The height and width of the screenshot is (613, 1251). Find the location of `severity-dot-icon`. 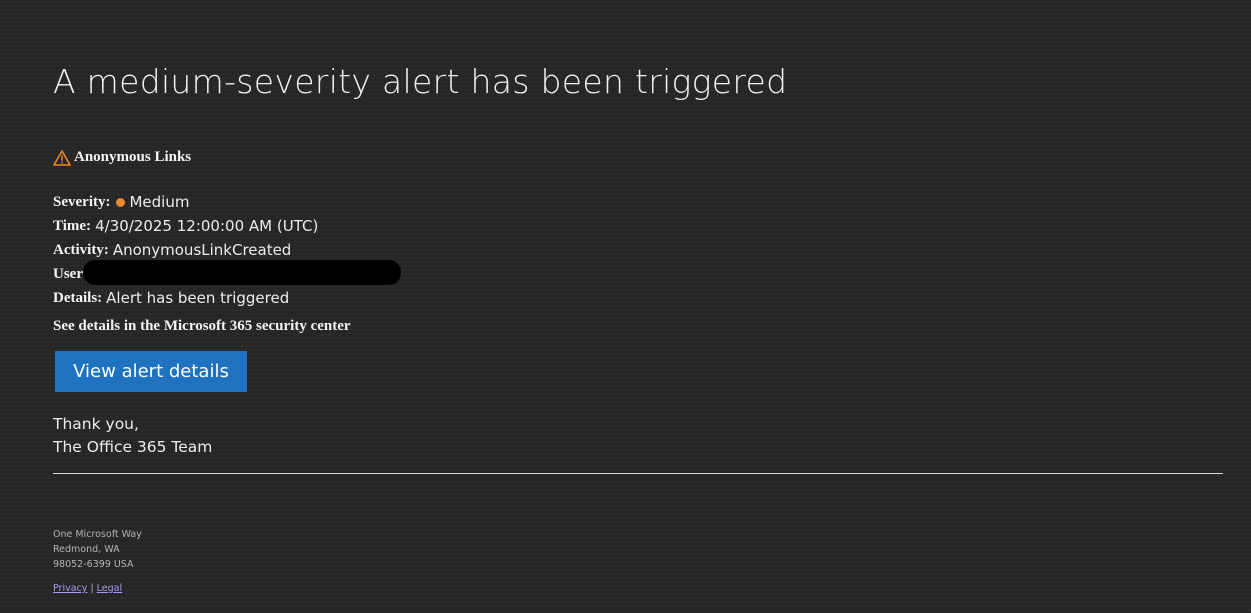

severity-dot-icon is located at coordinates (121, 202).